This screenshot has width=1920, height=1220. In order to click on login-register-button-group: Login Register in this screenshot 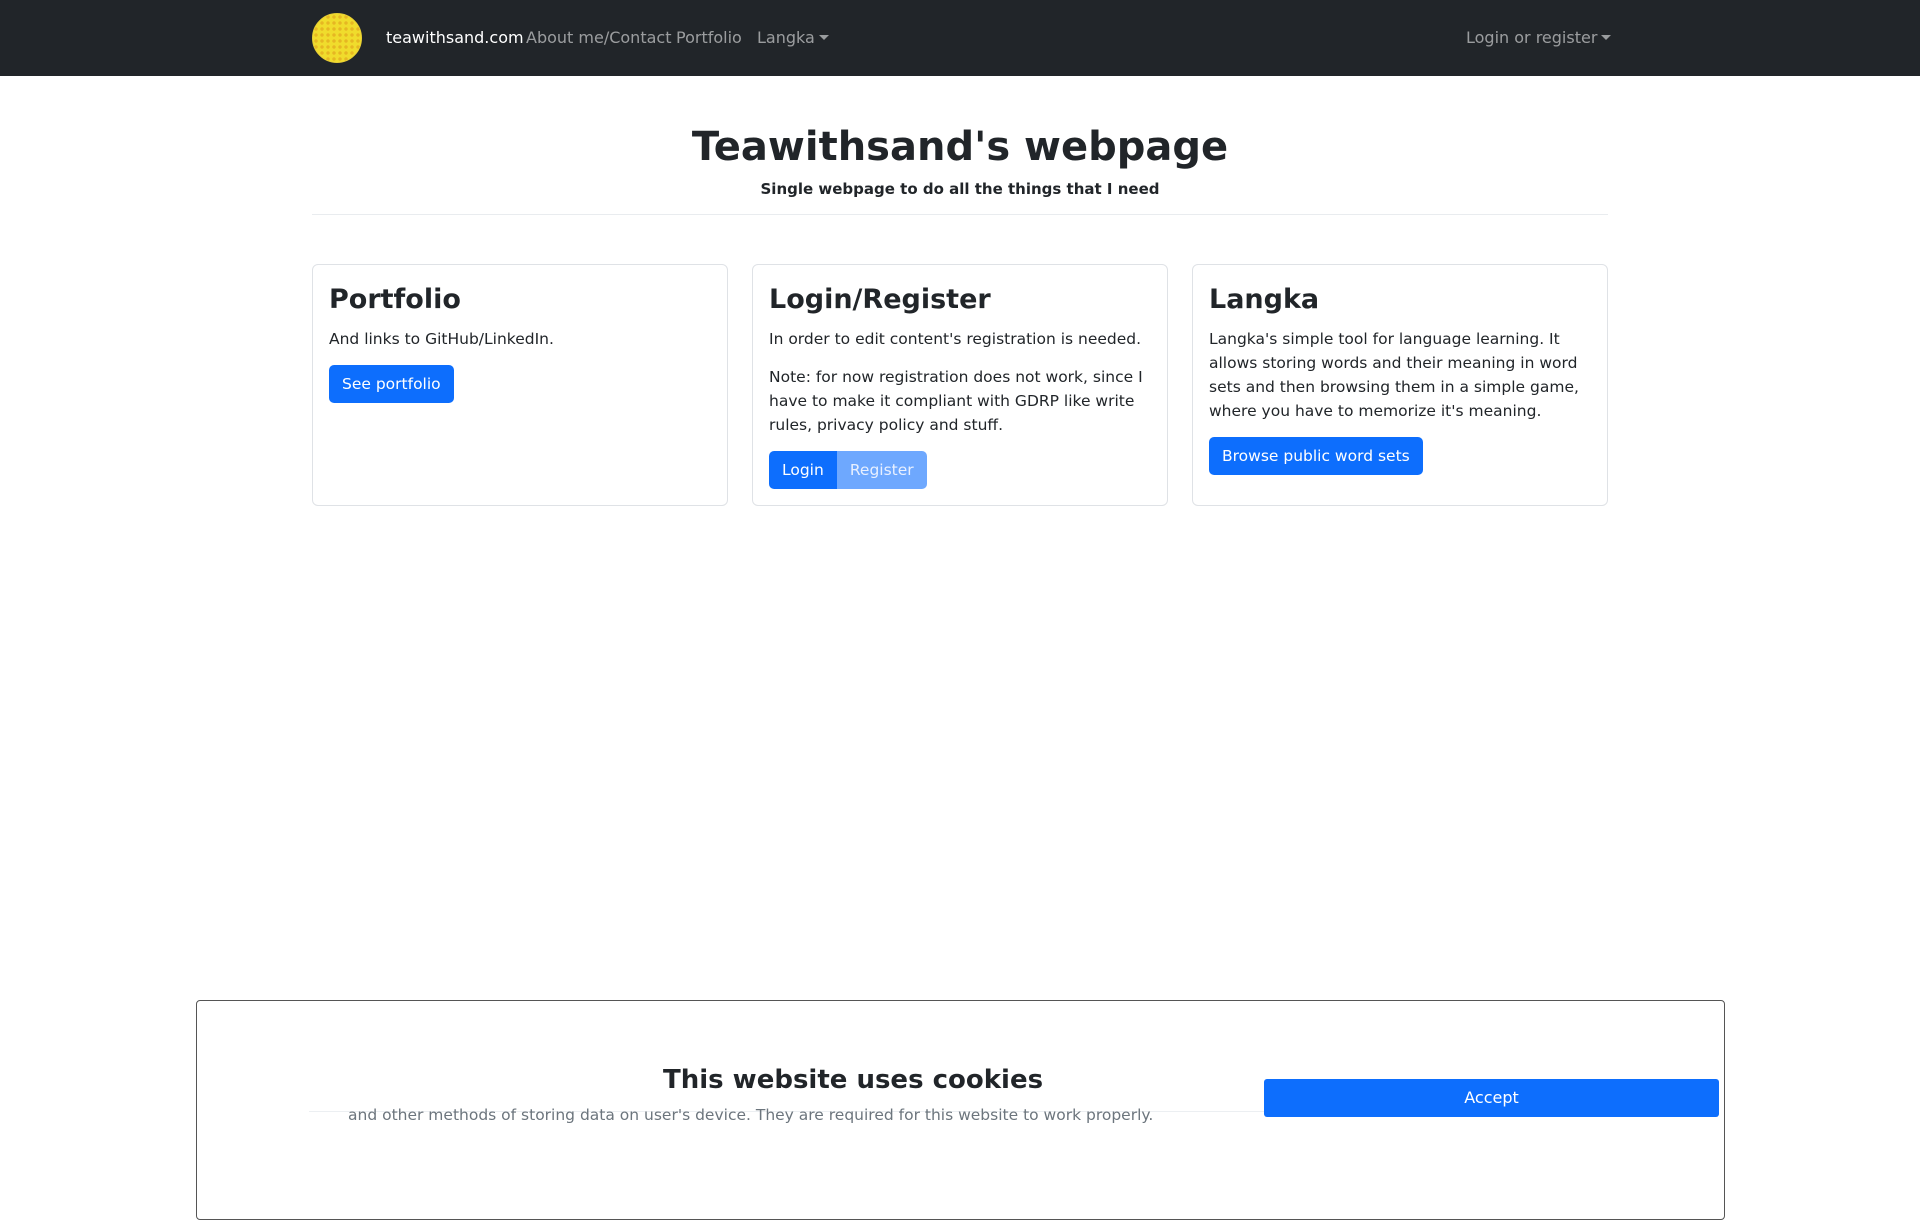, I will do `click(848, 470)`.